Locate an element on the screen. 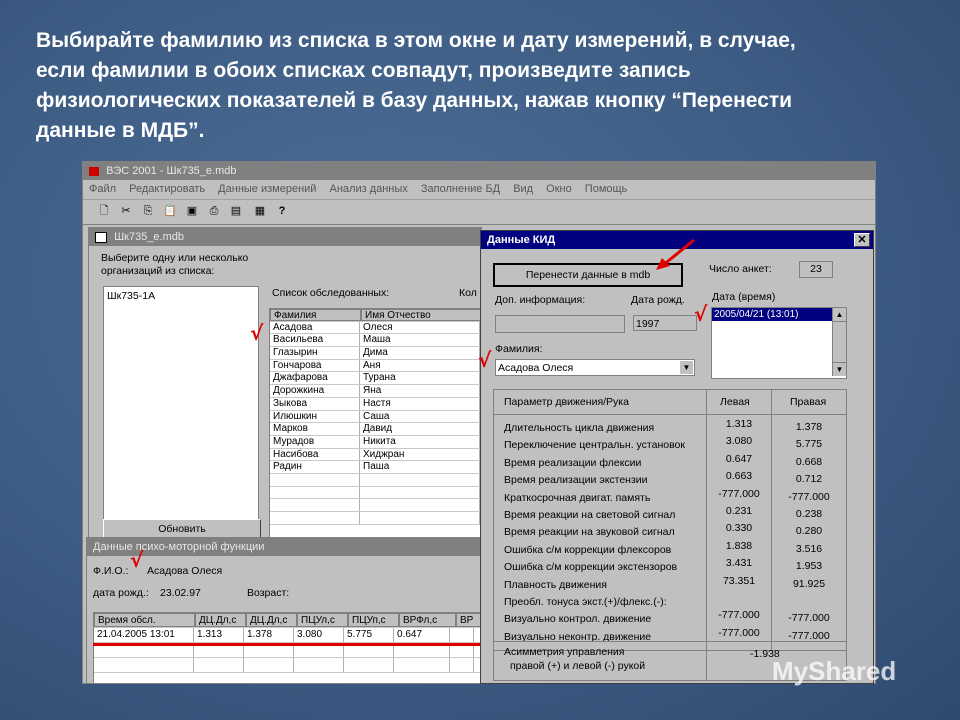 Image resolution: width=960 pixels, height=720 pixels. copy-icon: ⎘ is located at coordinates (148, 211).